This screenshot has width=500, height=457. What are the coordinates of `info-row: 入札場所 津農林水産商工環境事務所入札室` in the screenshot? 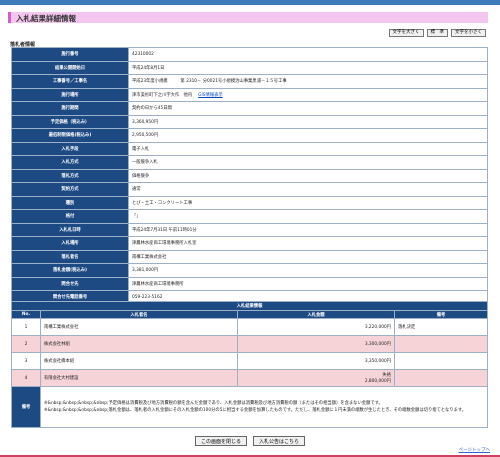 It's located at (249, 243).